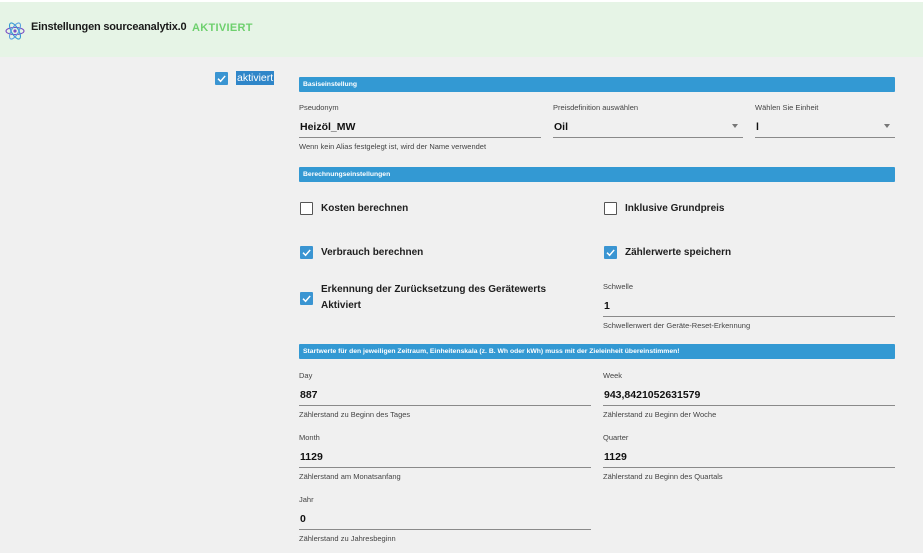  Describe the element at coordinates (255, 78) in the screenshot. I see `activated-label: aktiviert` at that location.